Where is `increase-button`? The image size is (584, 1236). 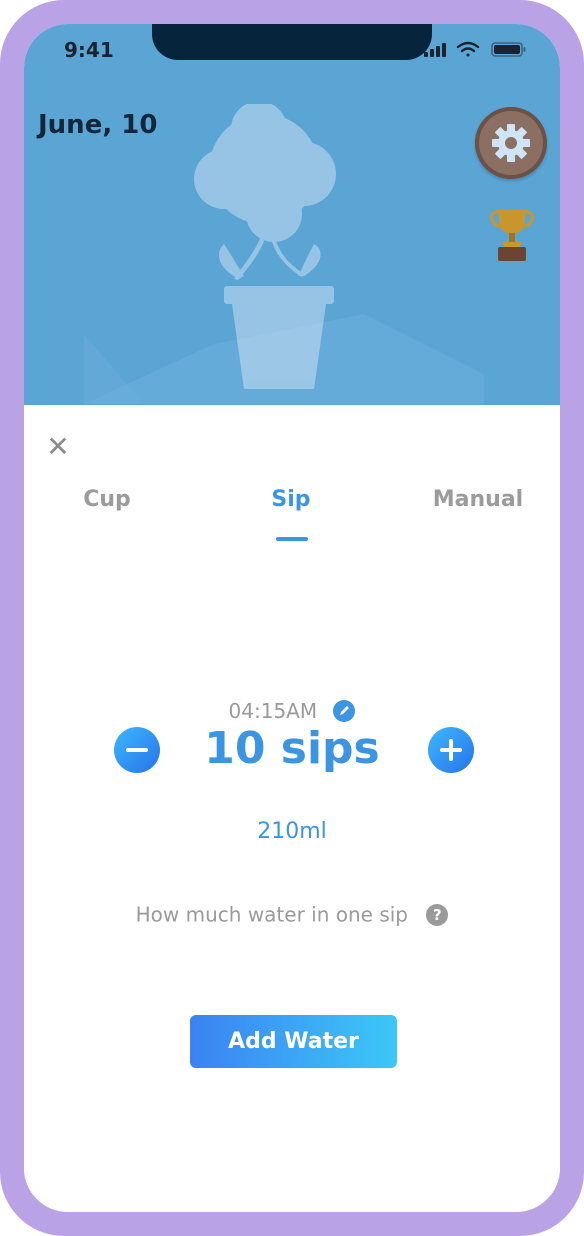
increase-button is located at coordinates (451, 750).